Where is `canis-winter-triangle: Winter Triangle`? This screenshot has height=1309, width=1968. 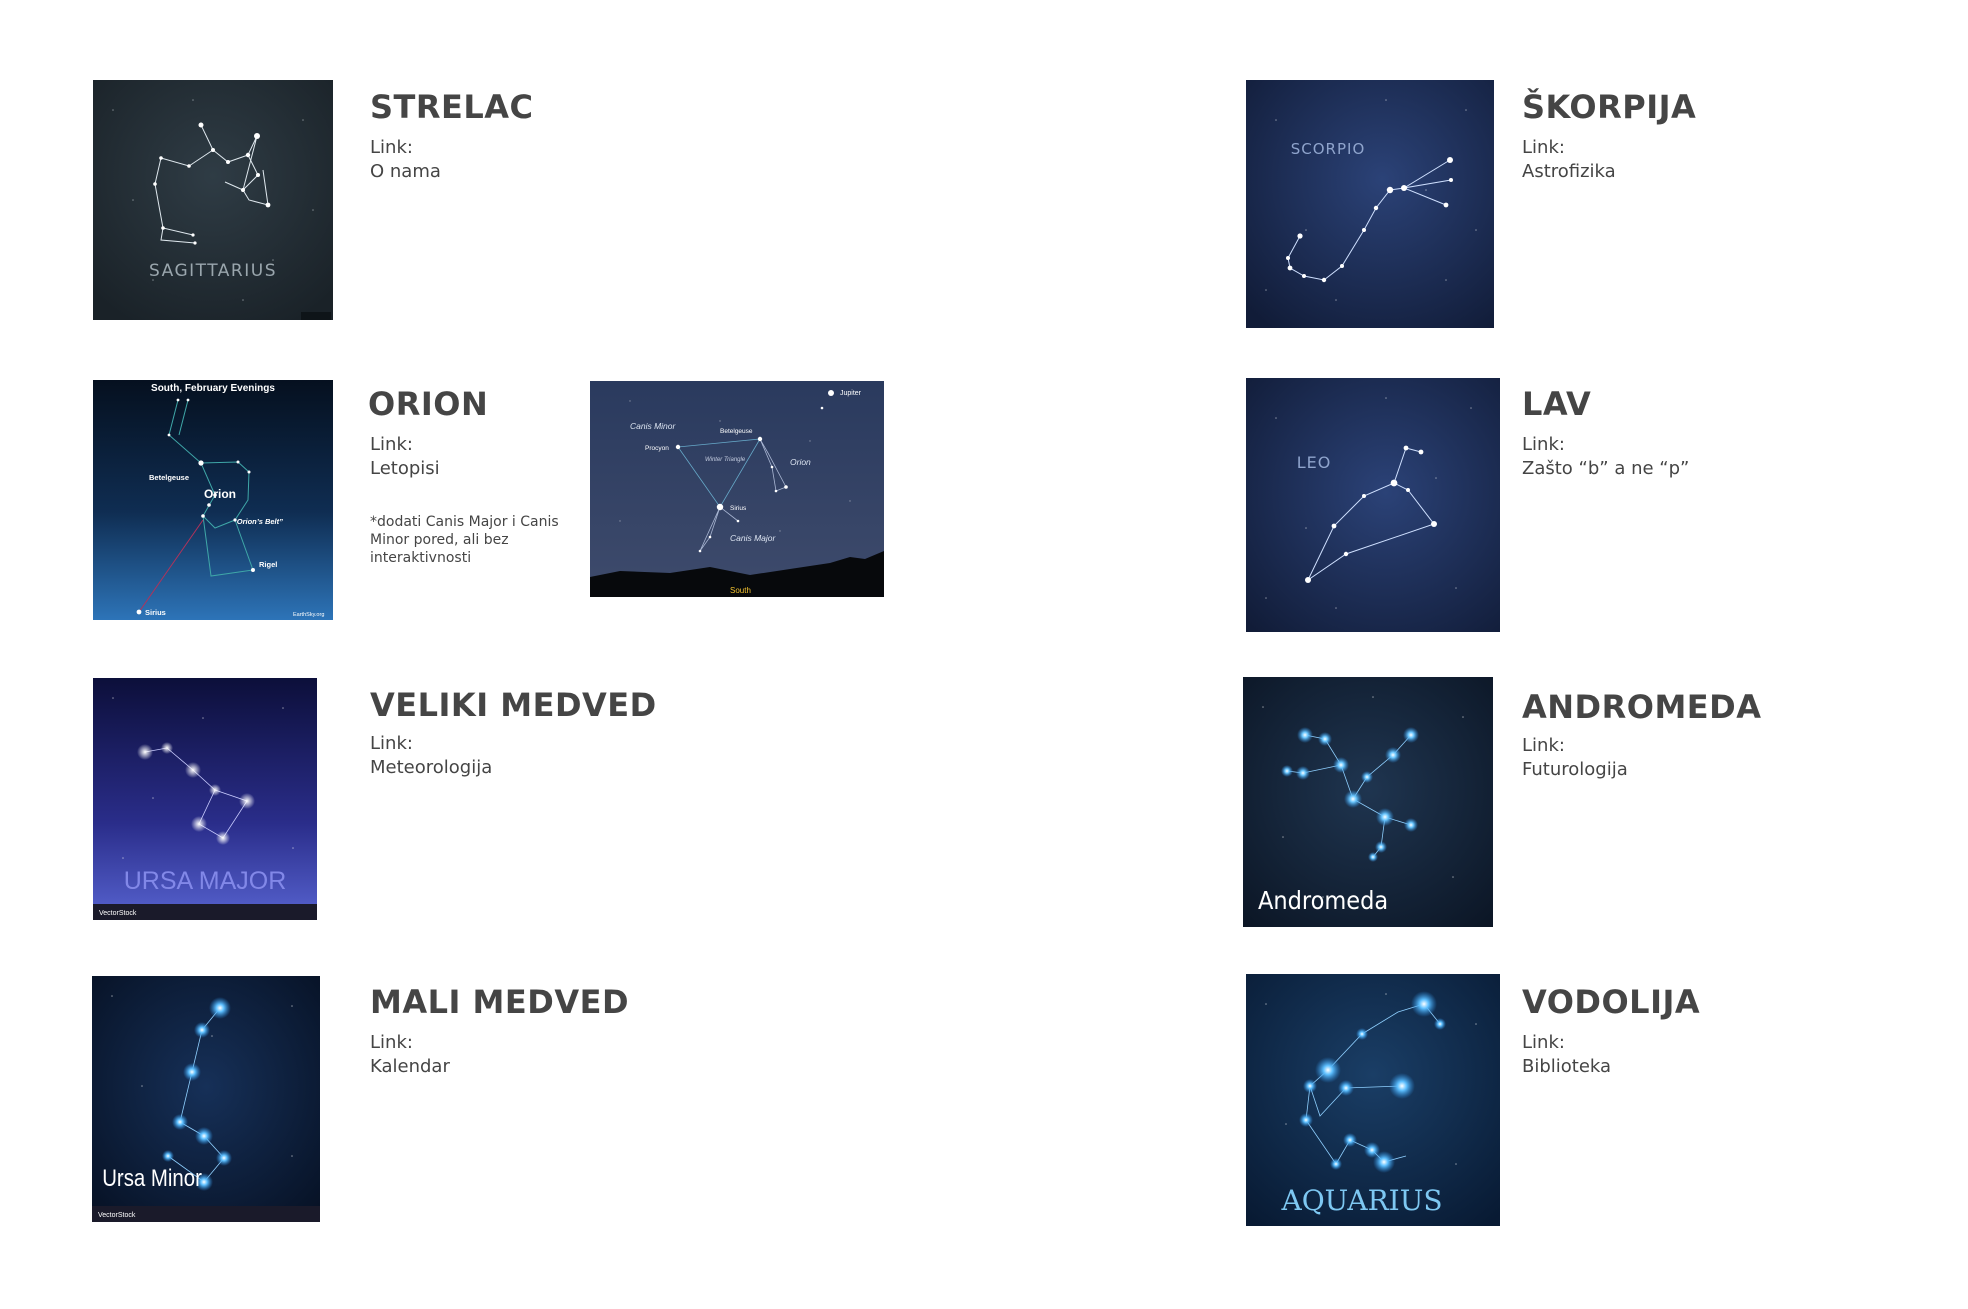 canis-winter-triangle: Winter Triangle is located at coordinates (725, 460).